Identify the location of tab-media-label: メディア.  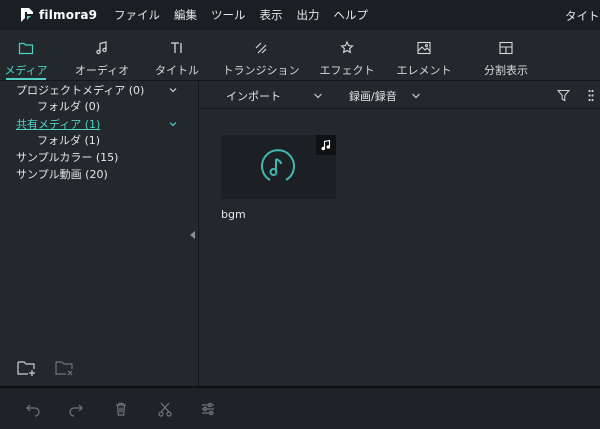
(26, 70).